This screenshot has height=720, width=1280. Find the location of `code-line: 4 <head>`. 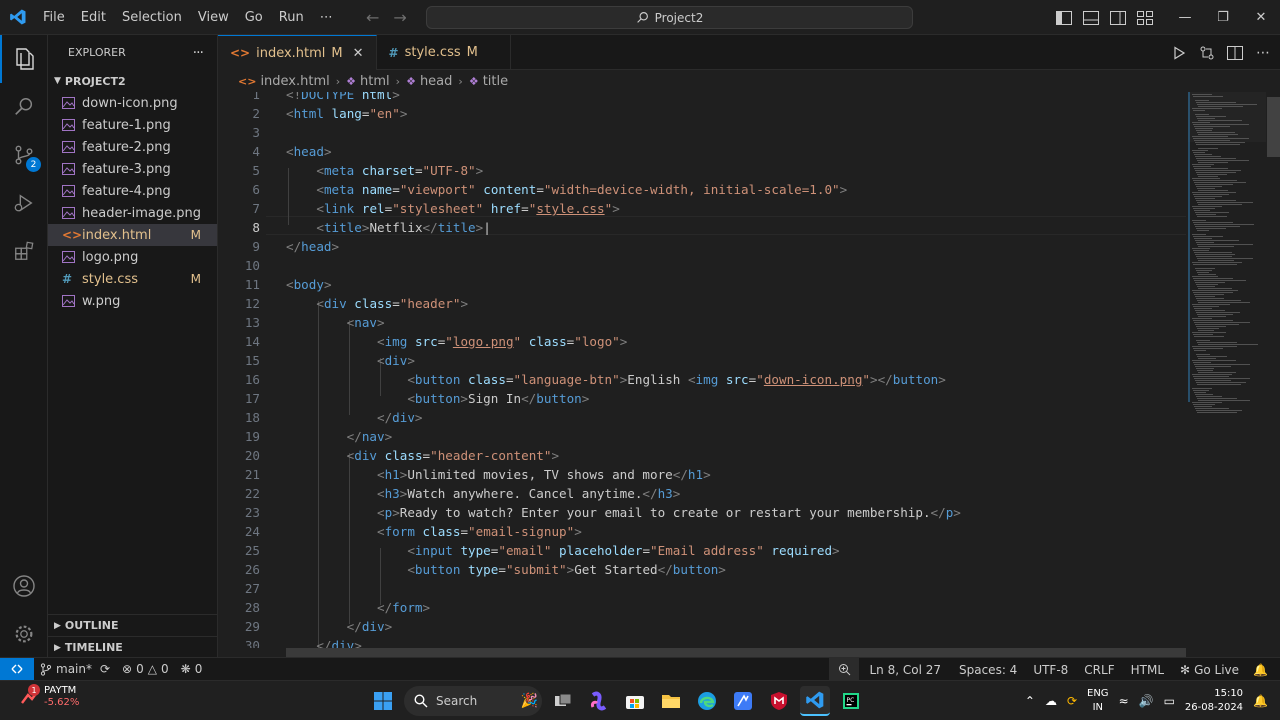

code-line: 4 <head> is located at coordinates (703, 151).